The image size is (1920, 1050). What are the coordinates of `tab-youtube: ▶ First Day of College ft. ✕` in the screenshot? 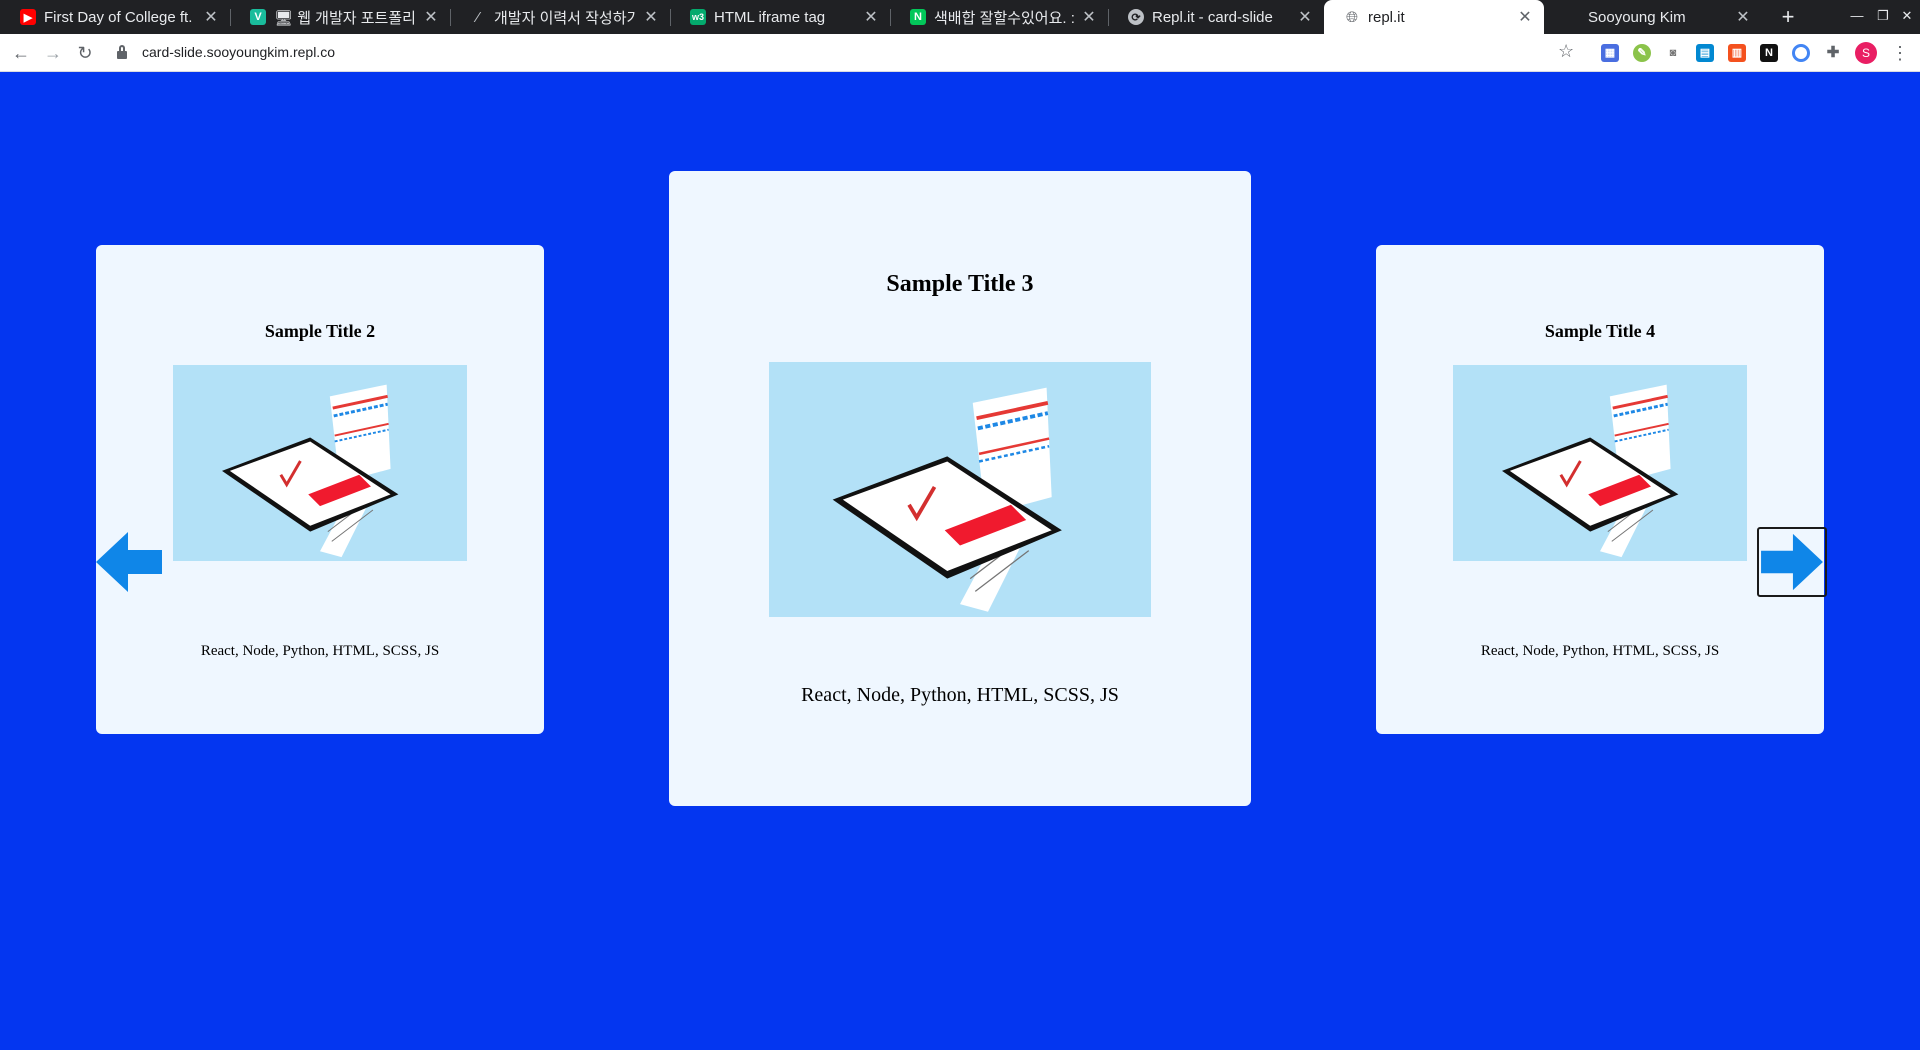 It's located at (115, 17).